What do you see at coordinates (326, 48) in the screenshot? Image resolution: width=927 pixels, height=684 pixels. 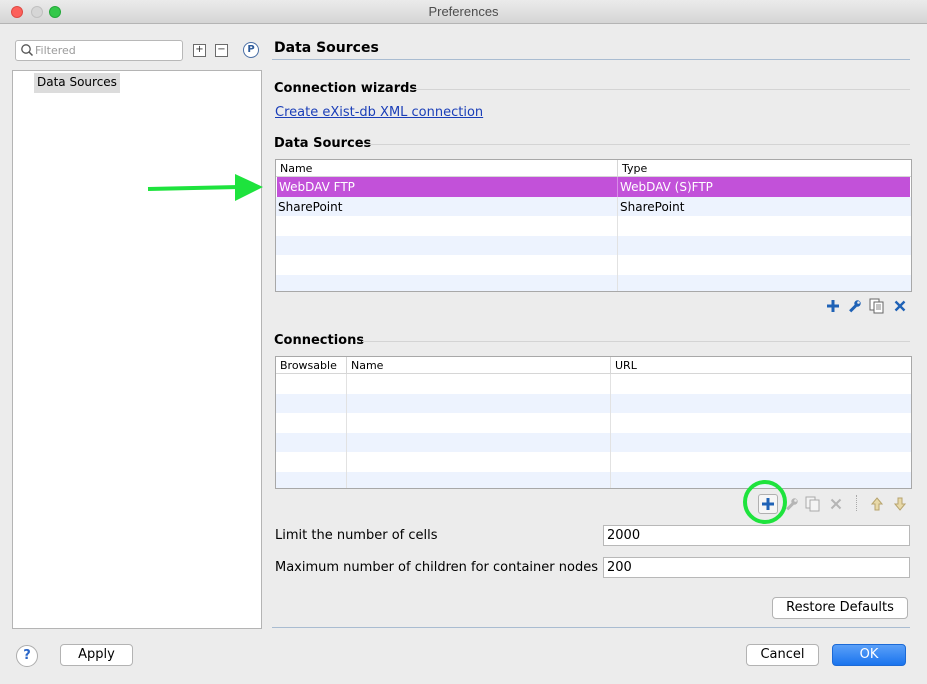 I see `page-title: Data Sources` at bounding box center [326, 48].